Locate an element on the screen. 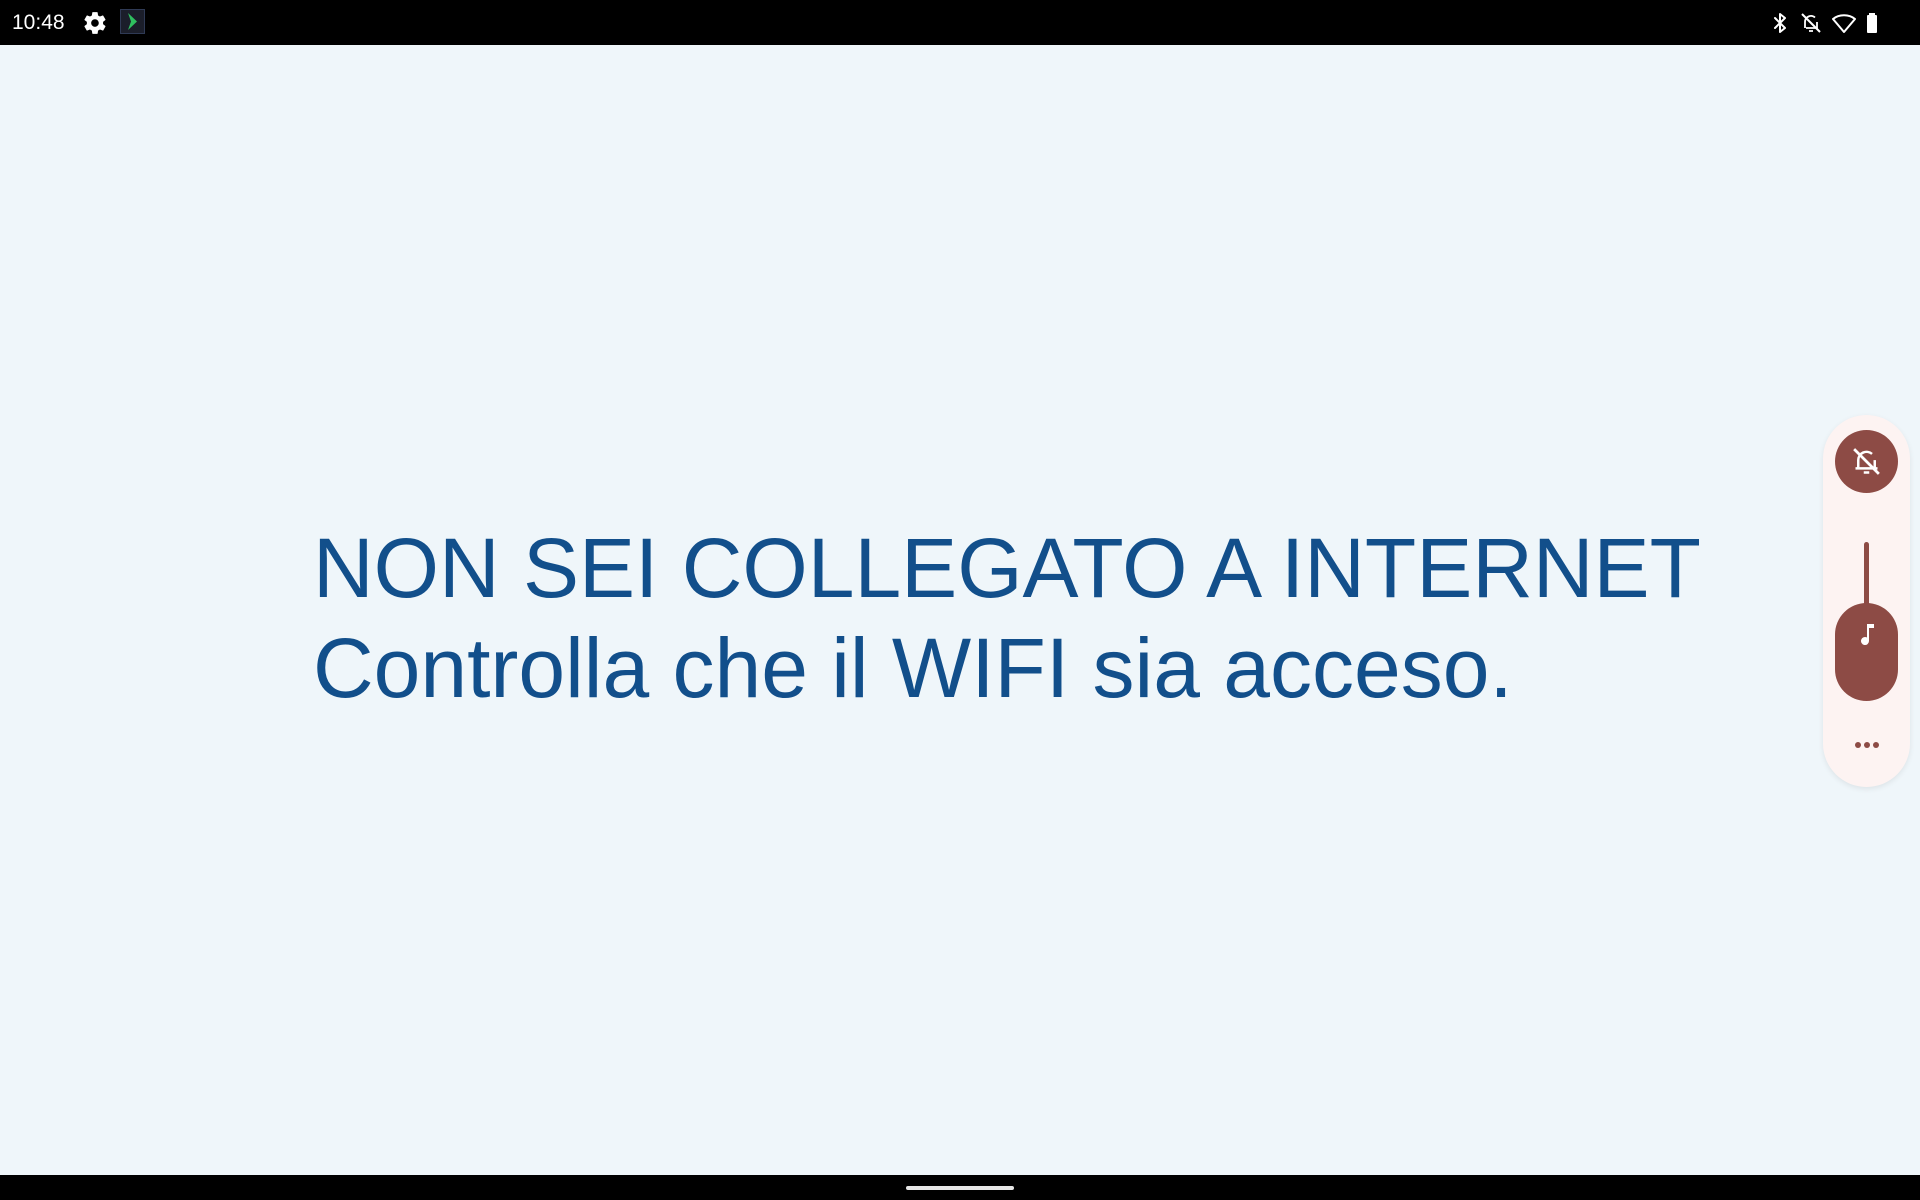 The width and height of the screenshot is (1920, 1200). wifi-check-hint: Controlla che il WIFI sia acceso. is located at coordinates (913, 668).